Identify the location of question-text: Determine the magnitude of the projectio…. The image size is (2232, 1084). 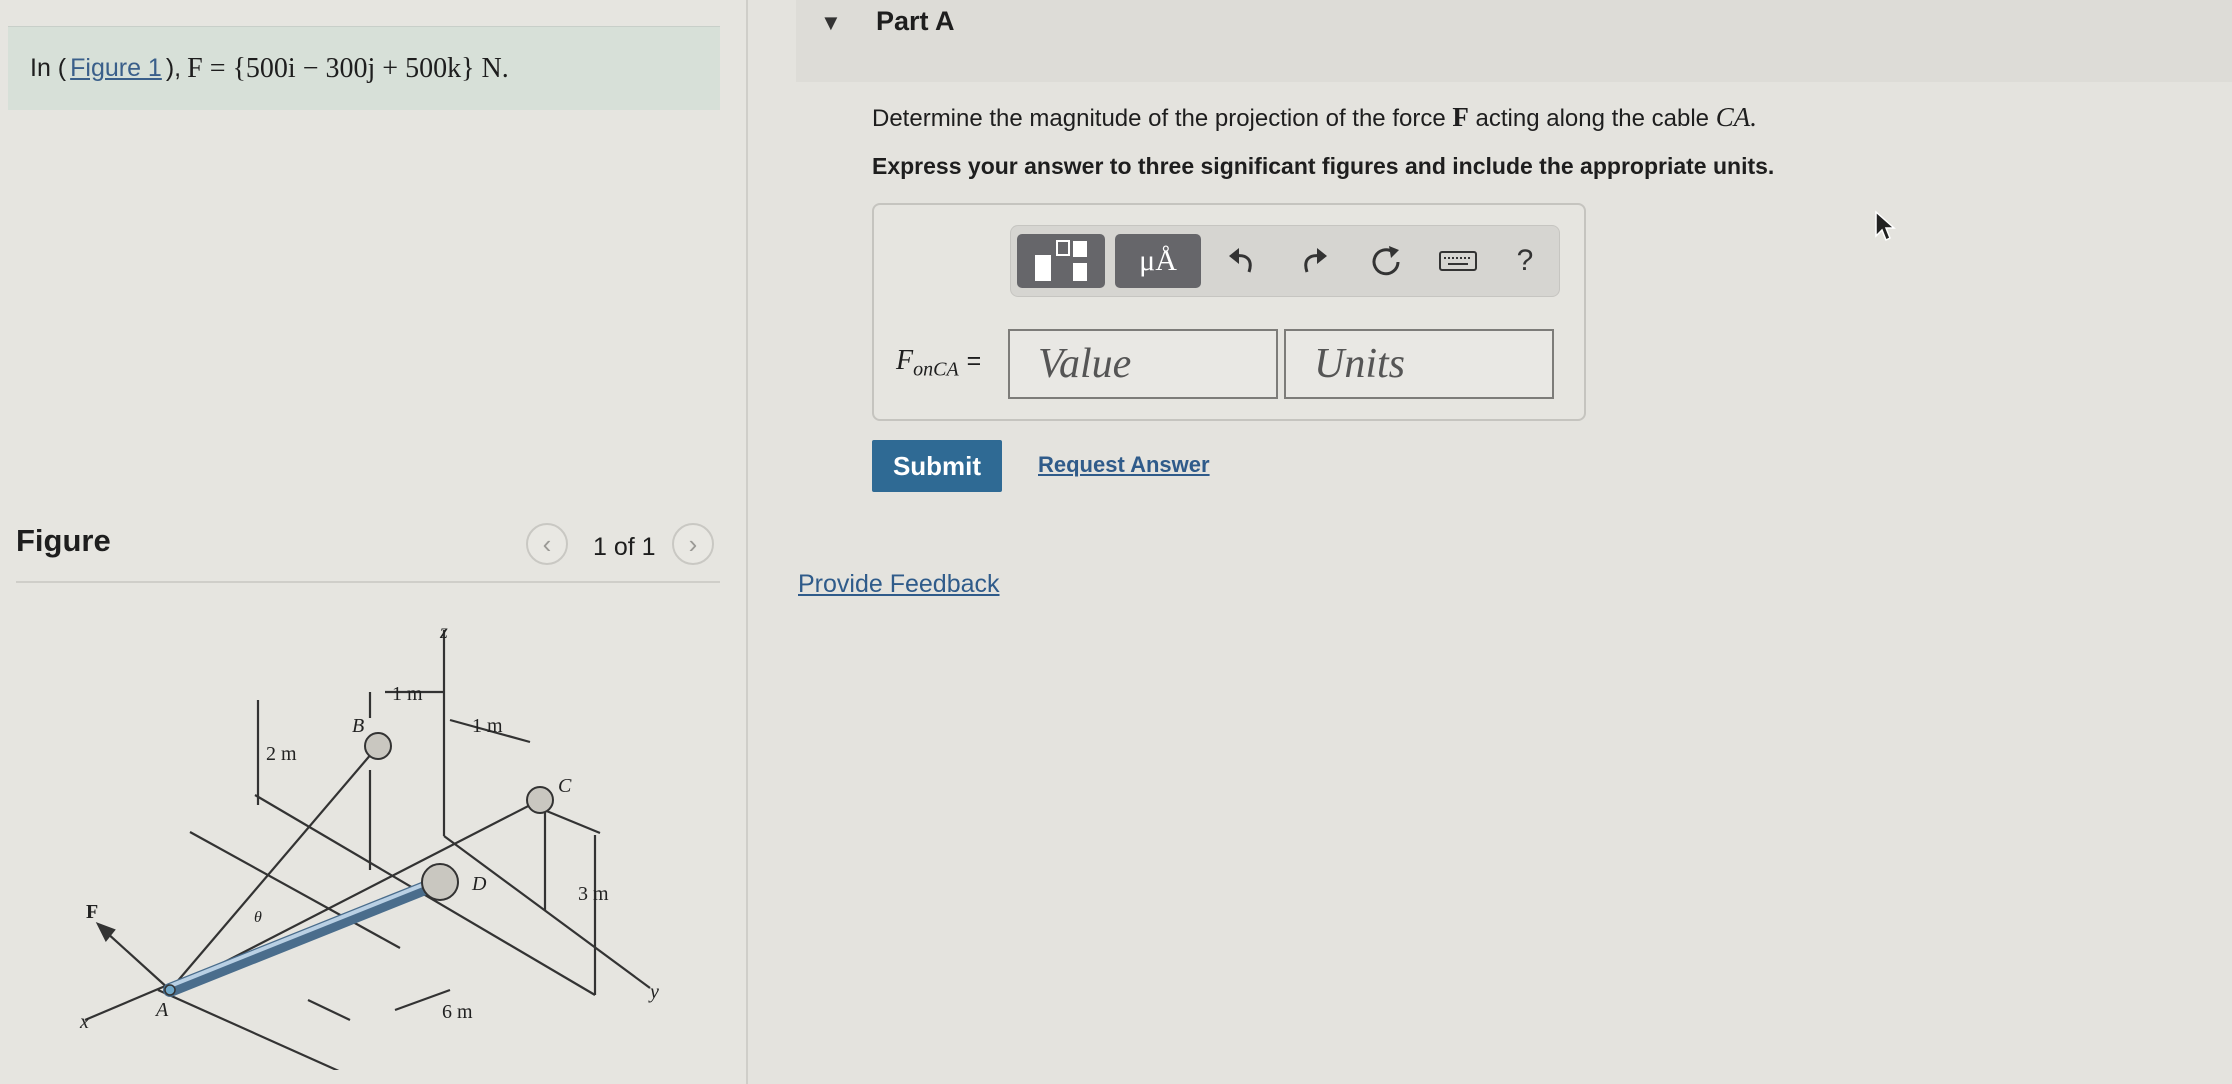
(1314, 117).